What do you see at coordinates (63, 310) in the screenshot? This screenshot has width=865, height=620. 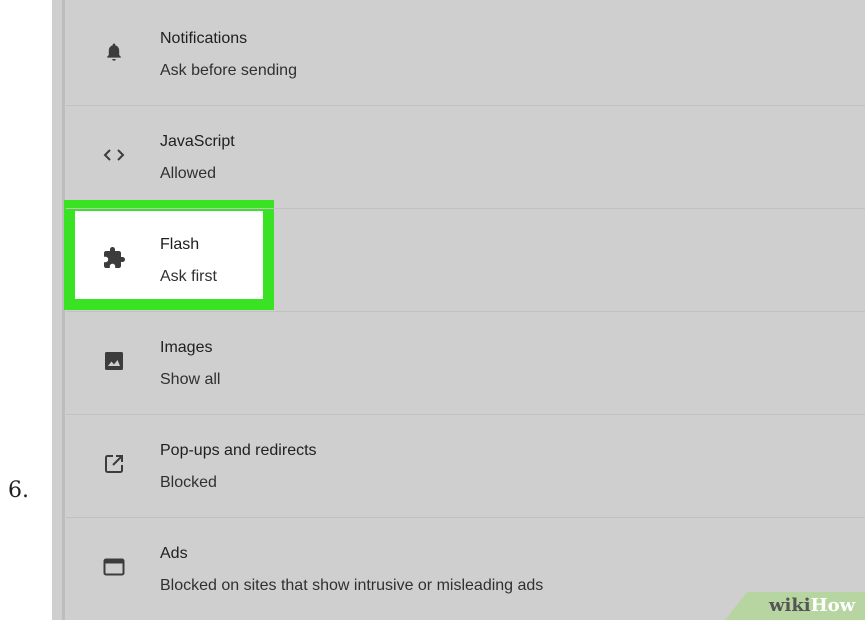 I see `settings-left-rail` at bounding box center [63, 310].